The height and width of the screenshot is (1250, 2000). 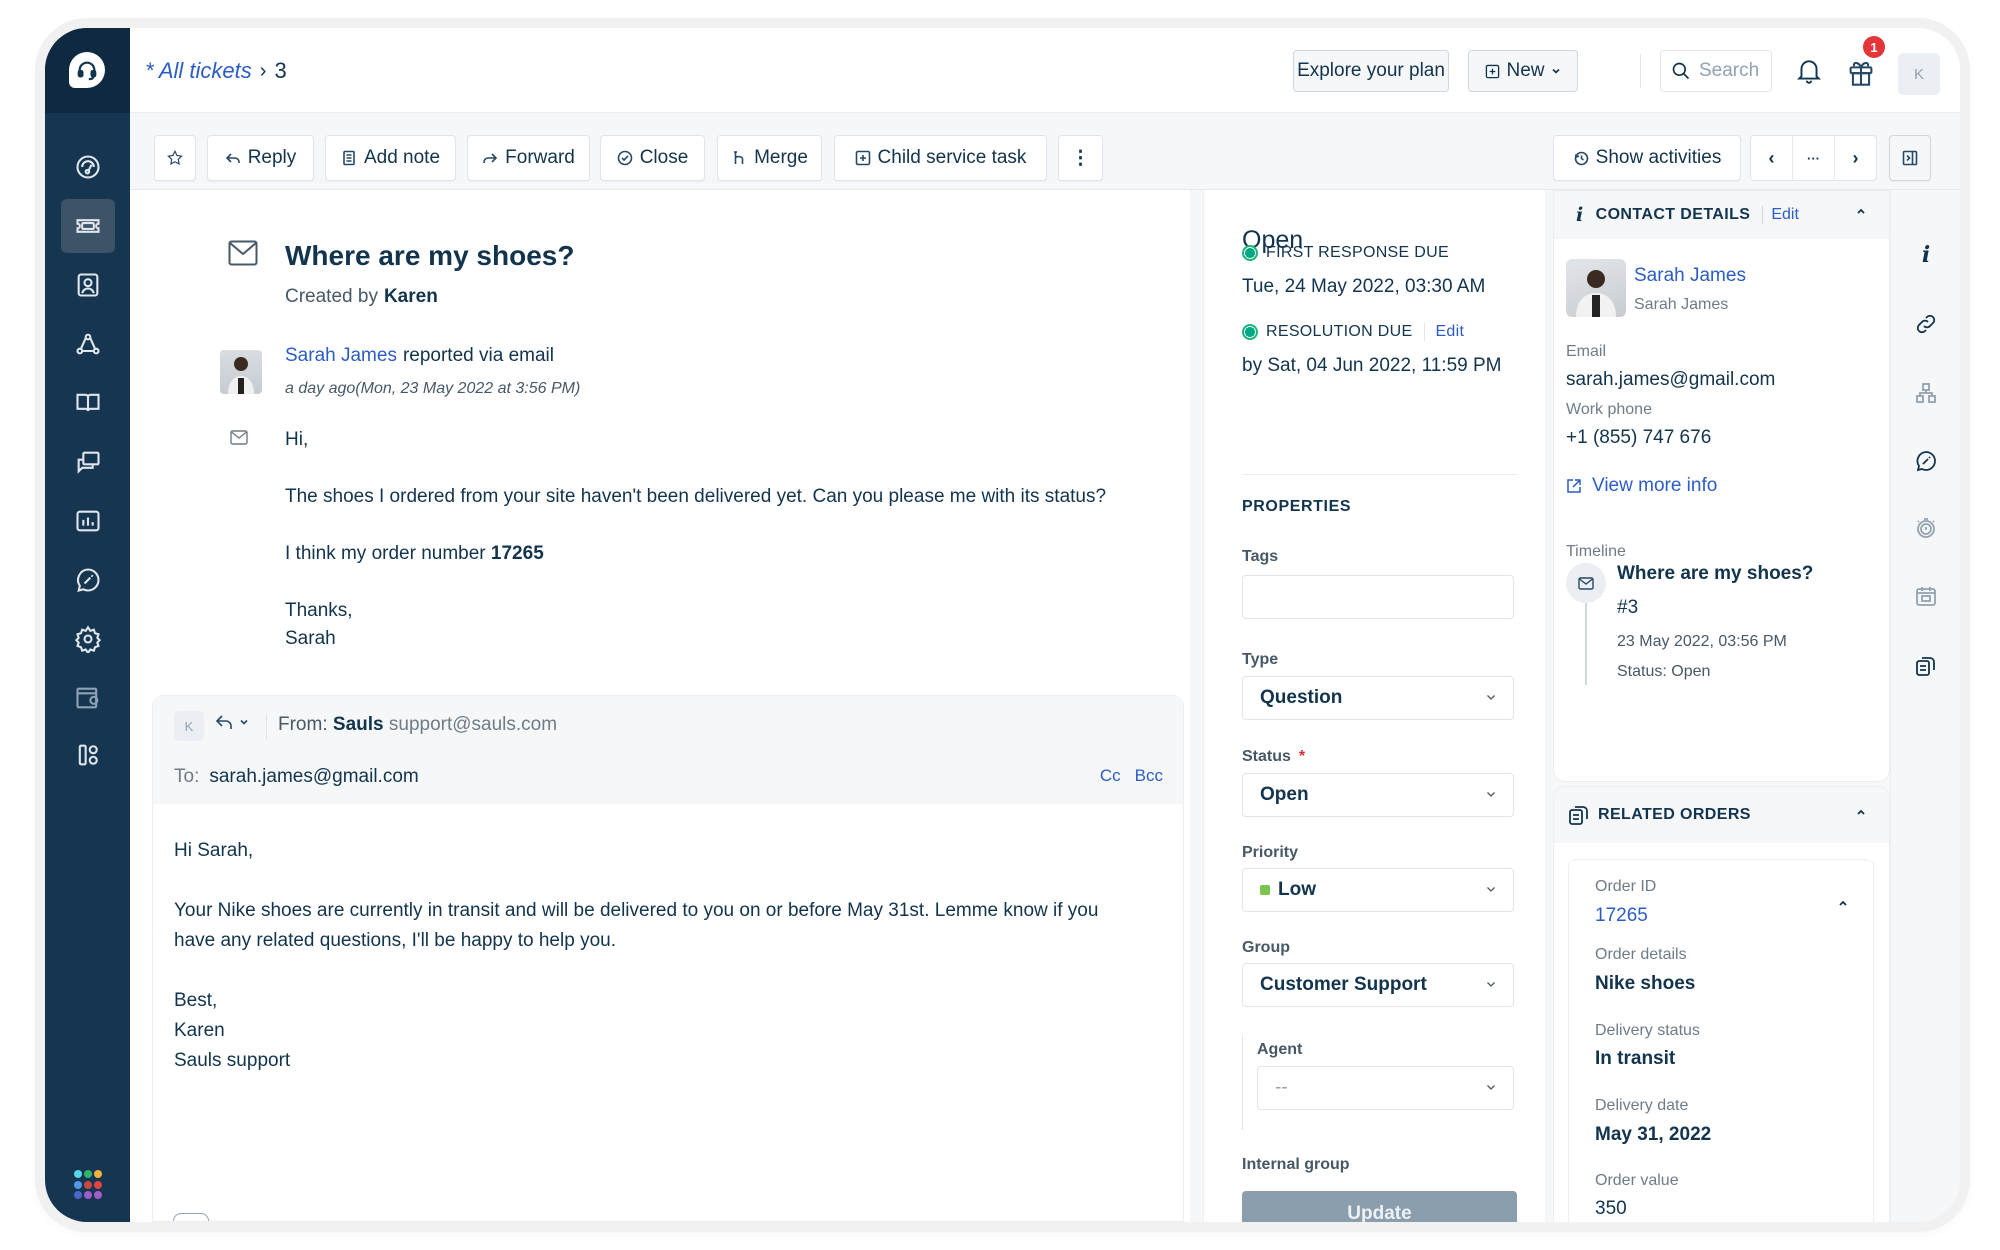 What do you see at coordinates (1378, 890) in the screenshot?
I see `priority-select: Low` at bounding box center [1378, 890].